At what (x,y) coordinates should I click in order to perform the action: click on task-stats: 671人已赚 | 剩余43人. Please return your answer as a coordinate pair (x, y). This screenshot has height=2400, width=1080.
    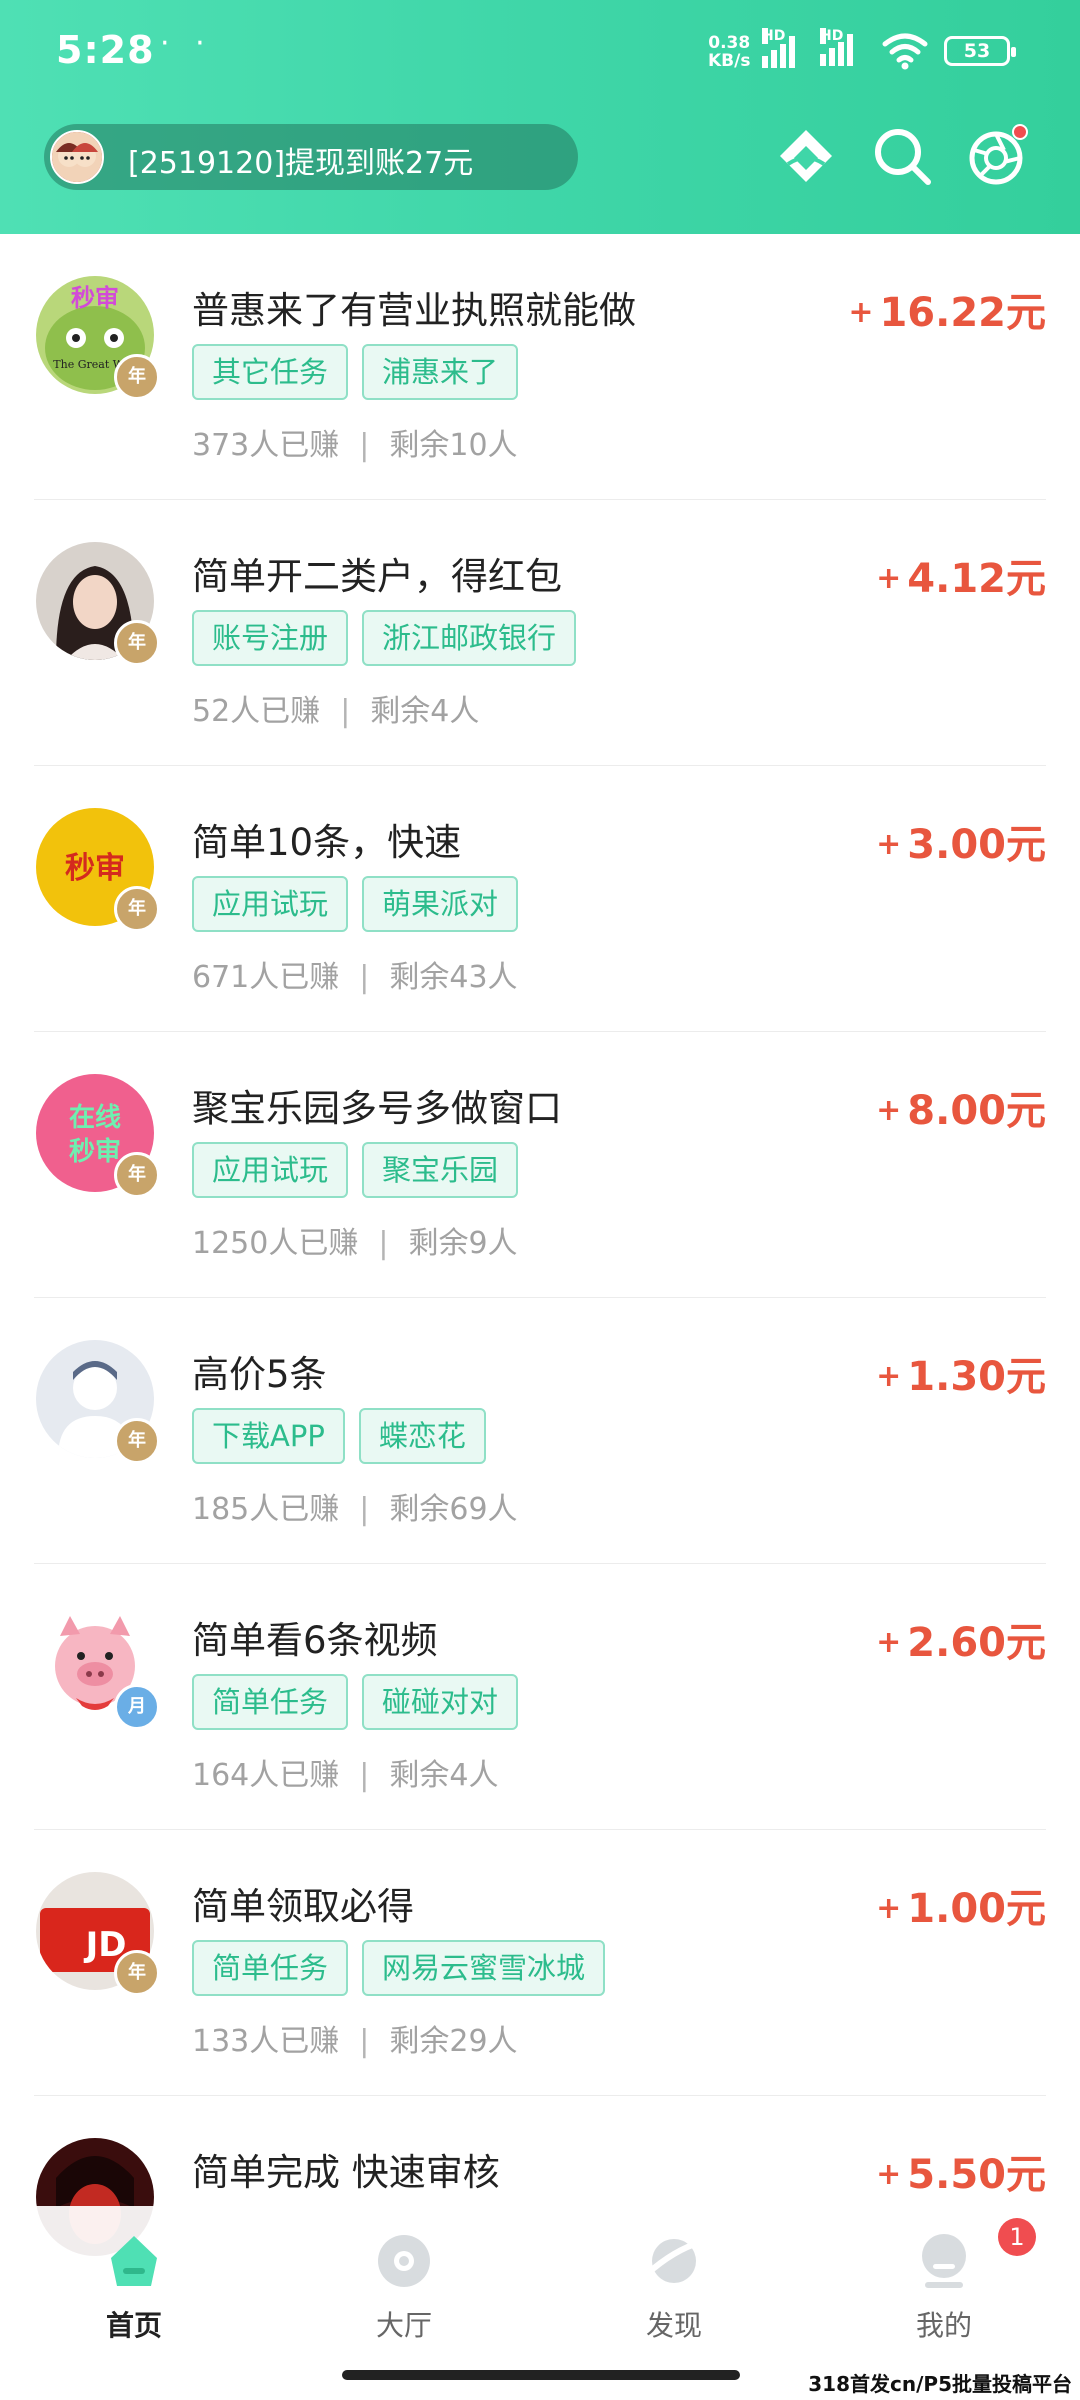
    Looking at the image, I should click on (355, 974).